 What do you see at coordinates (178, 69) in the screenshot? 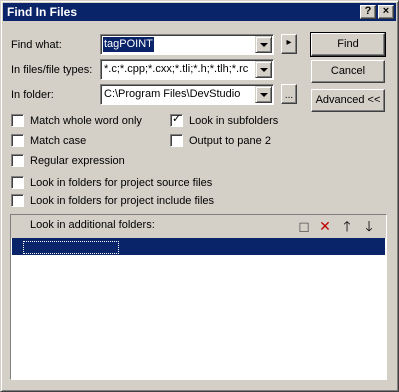
I see `file-types-input: *.c;*.cpp;*.cxx;*.tli;*.h;*.tlh;*.rc` at bounding box center [178, 69].